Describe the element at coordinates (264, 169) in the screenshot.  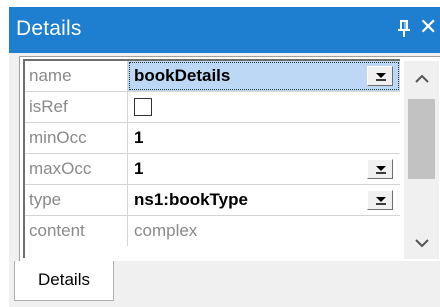
I see `maxocc-value-combo: 1` at that location.